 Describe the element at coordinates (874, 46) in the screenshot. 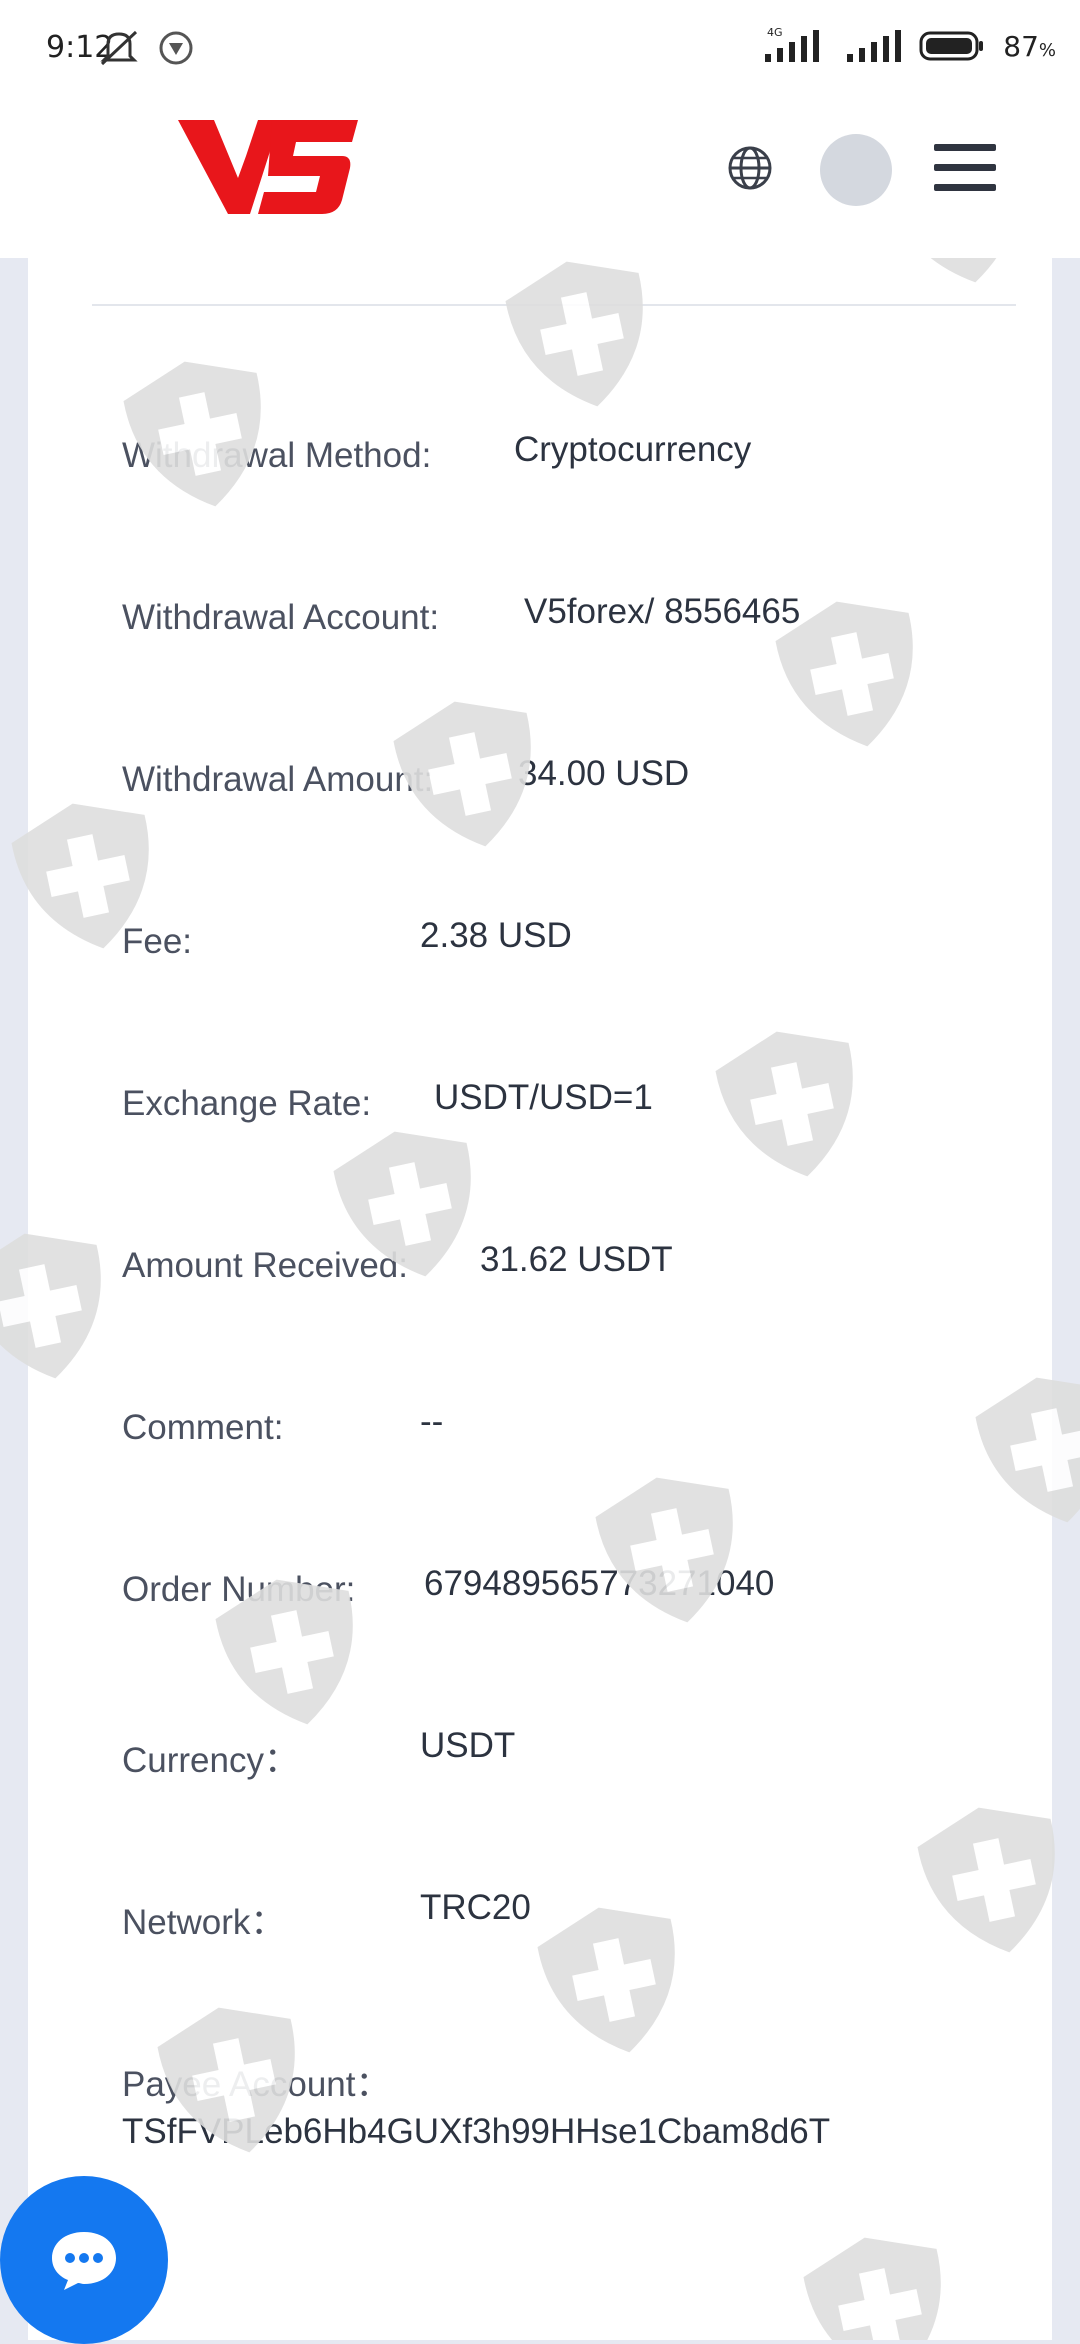

I see `signal-icon` at that location.